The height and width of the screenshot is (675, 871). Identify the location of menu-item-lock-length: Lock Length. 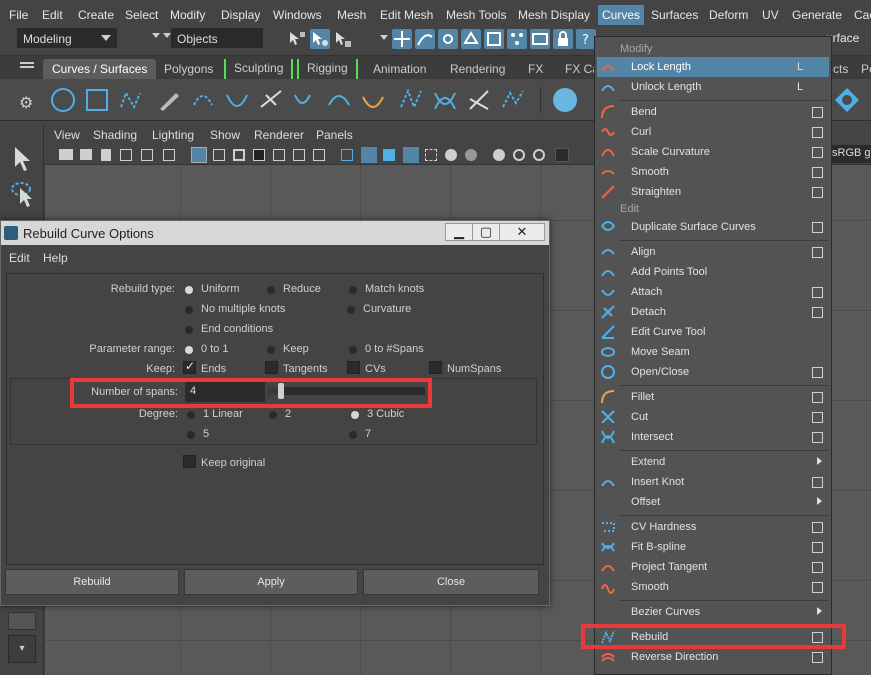
(713, 67).